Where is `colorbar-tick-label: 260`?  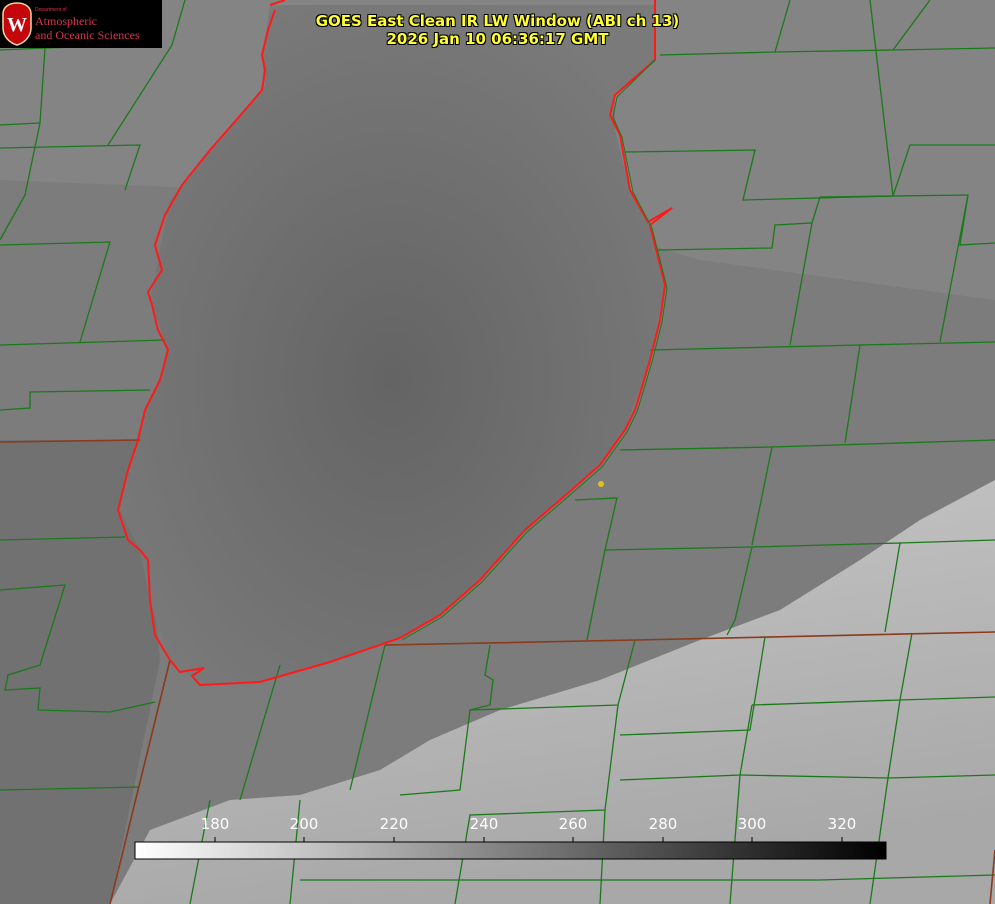 colorbar-tick-label: 260 is located at coordinates (573, 824).